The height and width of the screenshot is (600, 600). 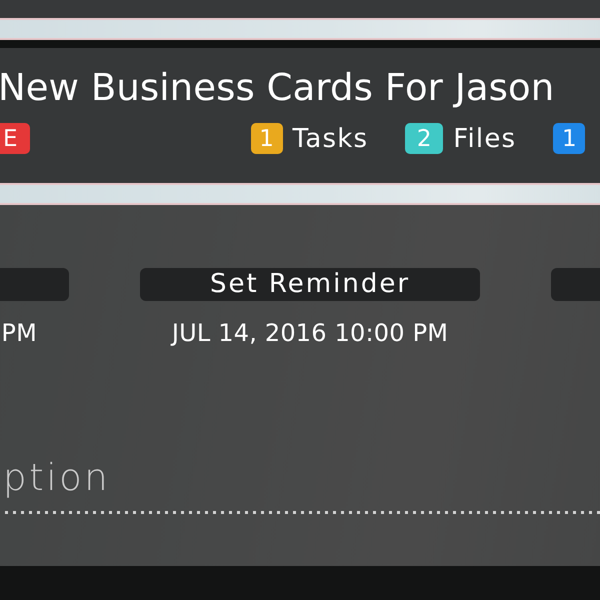 I want to click on schedule-button: Set Reminder, so click(x=310, y=284).